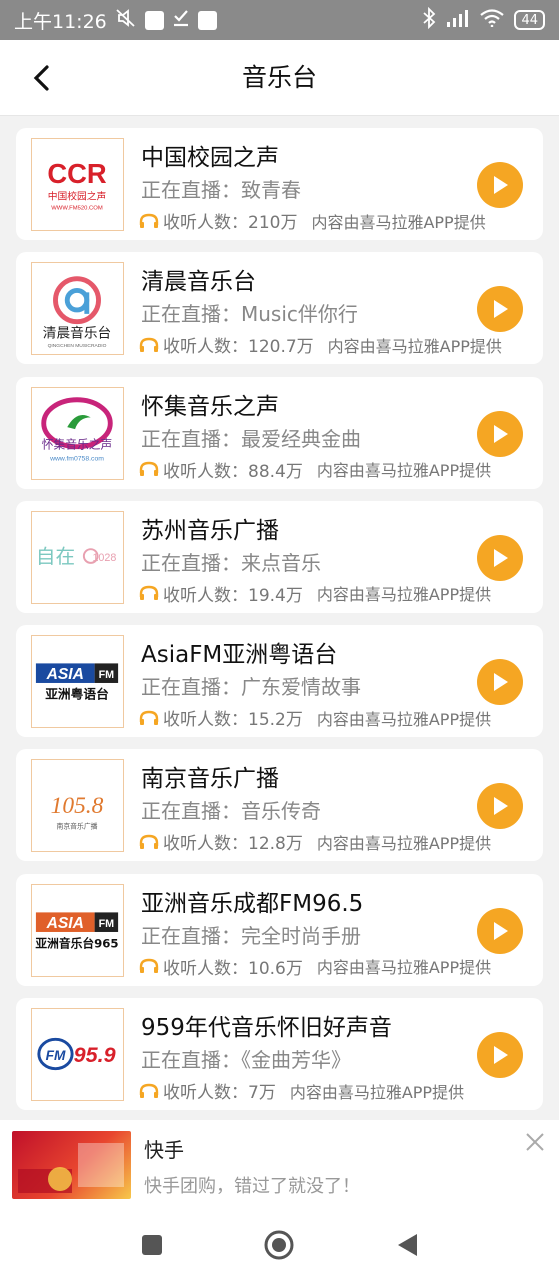  Describe the element at coordinates (210, 530) in the screenshot. I see `station-name: 苏州音乐广播` at that location.